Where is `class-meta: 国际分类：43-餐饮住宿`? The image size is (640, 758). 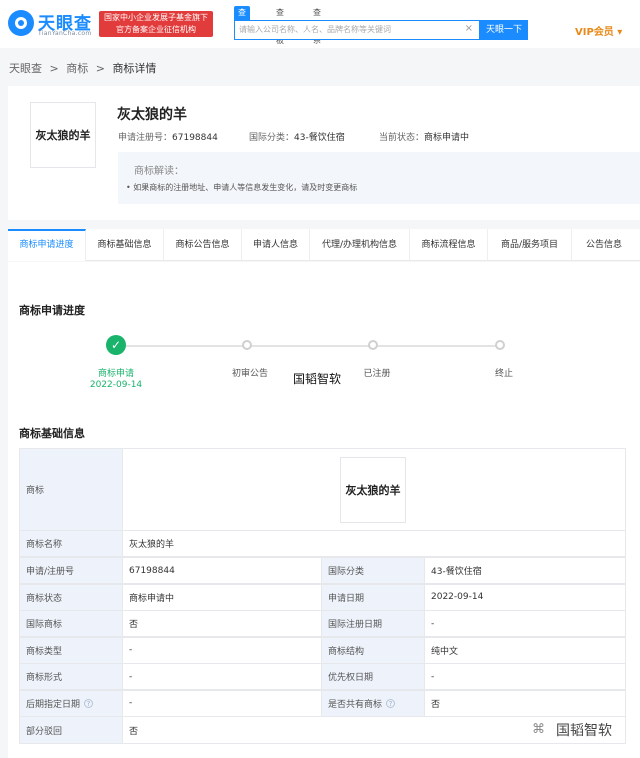
class-meta: 国际分类：43-餐饮住宿 is located at coordinates (297, 136).